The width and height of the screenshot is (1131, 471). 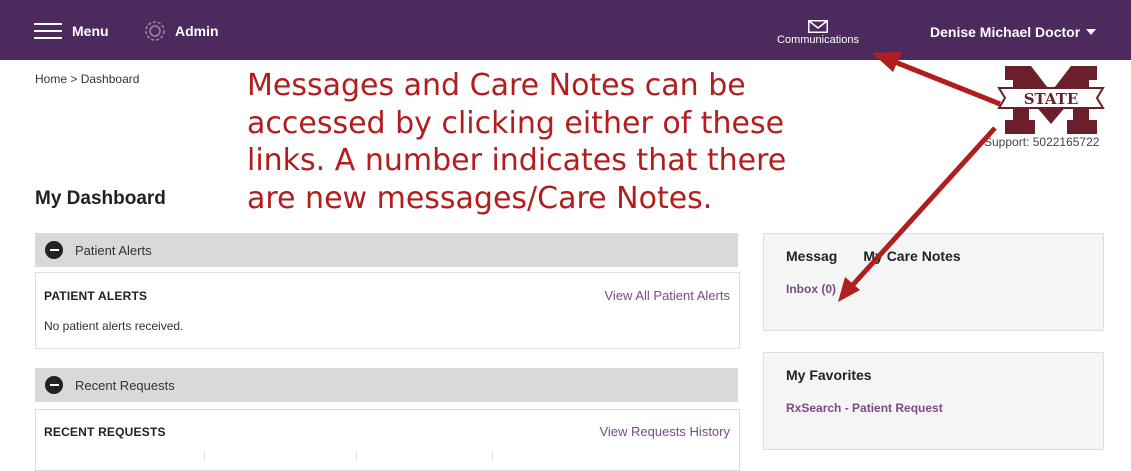 I want to click on support-info: Support: 5022165722, so click(x=1041, y=142).